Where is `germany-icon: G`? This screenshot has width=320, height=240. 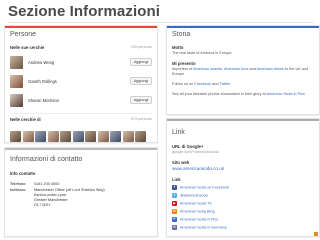
germany-icon: G is located at coordinates (174, 227).